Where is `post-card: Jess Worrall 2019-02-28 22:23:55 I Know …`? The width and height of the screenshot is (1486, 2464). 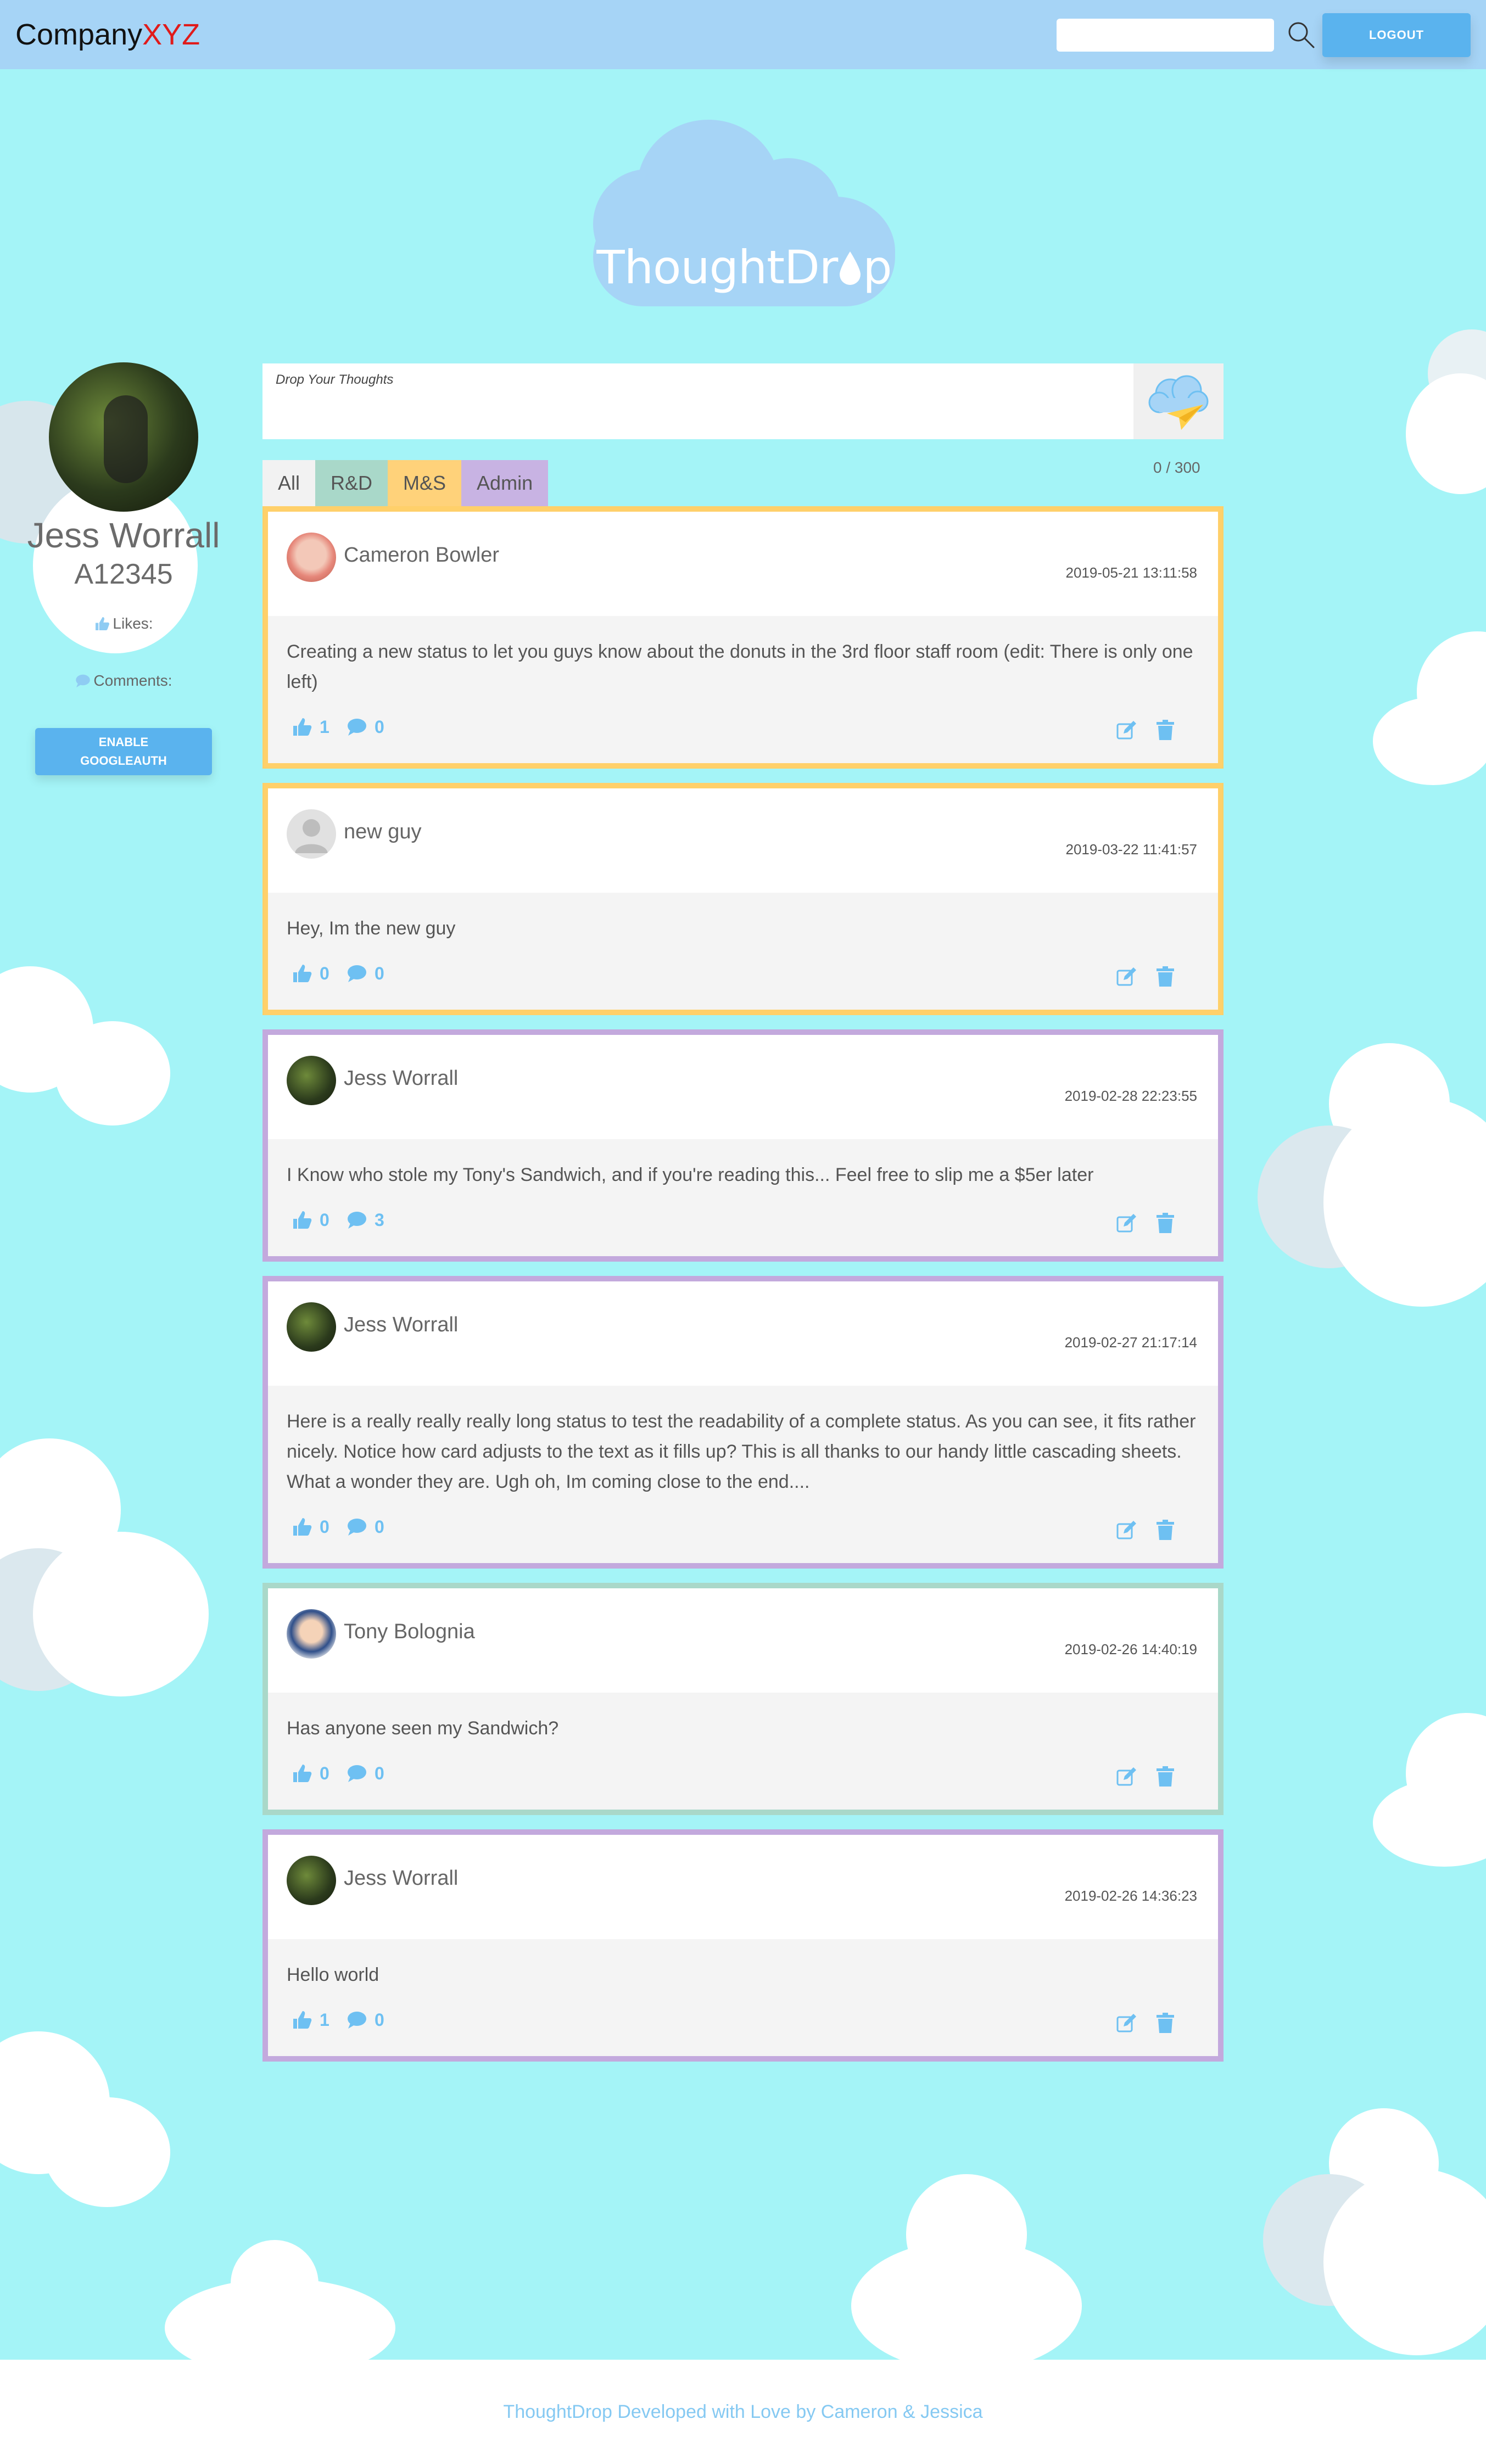
post-card: Jess Worrall 2019-02-28 22:23:55 I Know … is located at coordinates (743, 1145).